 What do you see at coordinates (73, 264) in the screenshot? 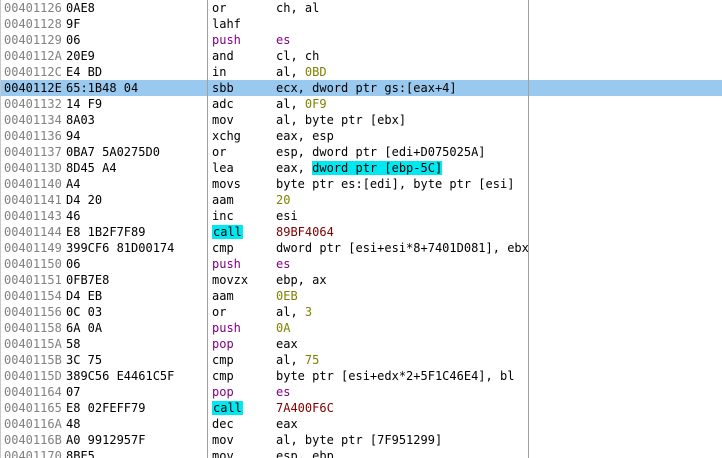
I see `hex-bytes-cell: 06` at bounding box center [73, 264].